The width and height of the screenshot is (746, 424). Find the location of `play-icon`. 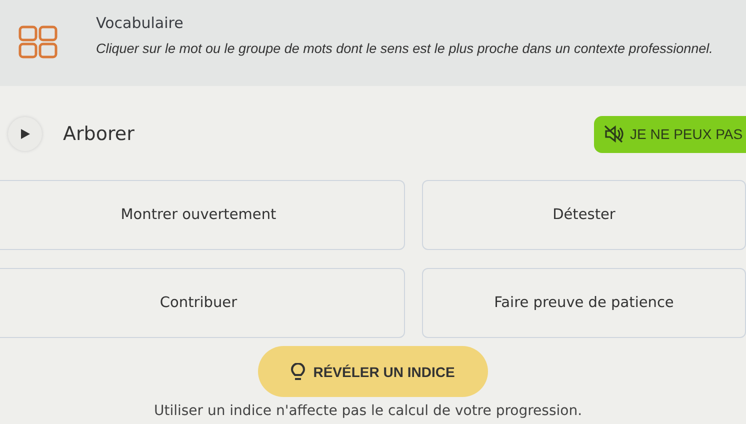

play-icon is located at coordinates (25, 134).